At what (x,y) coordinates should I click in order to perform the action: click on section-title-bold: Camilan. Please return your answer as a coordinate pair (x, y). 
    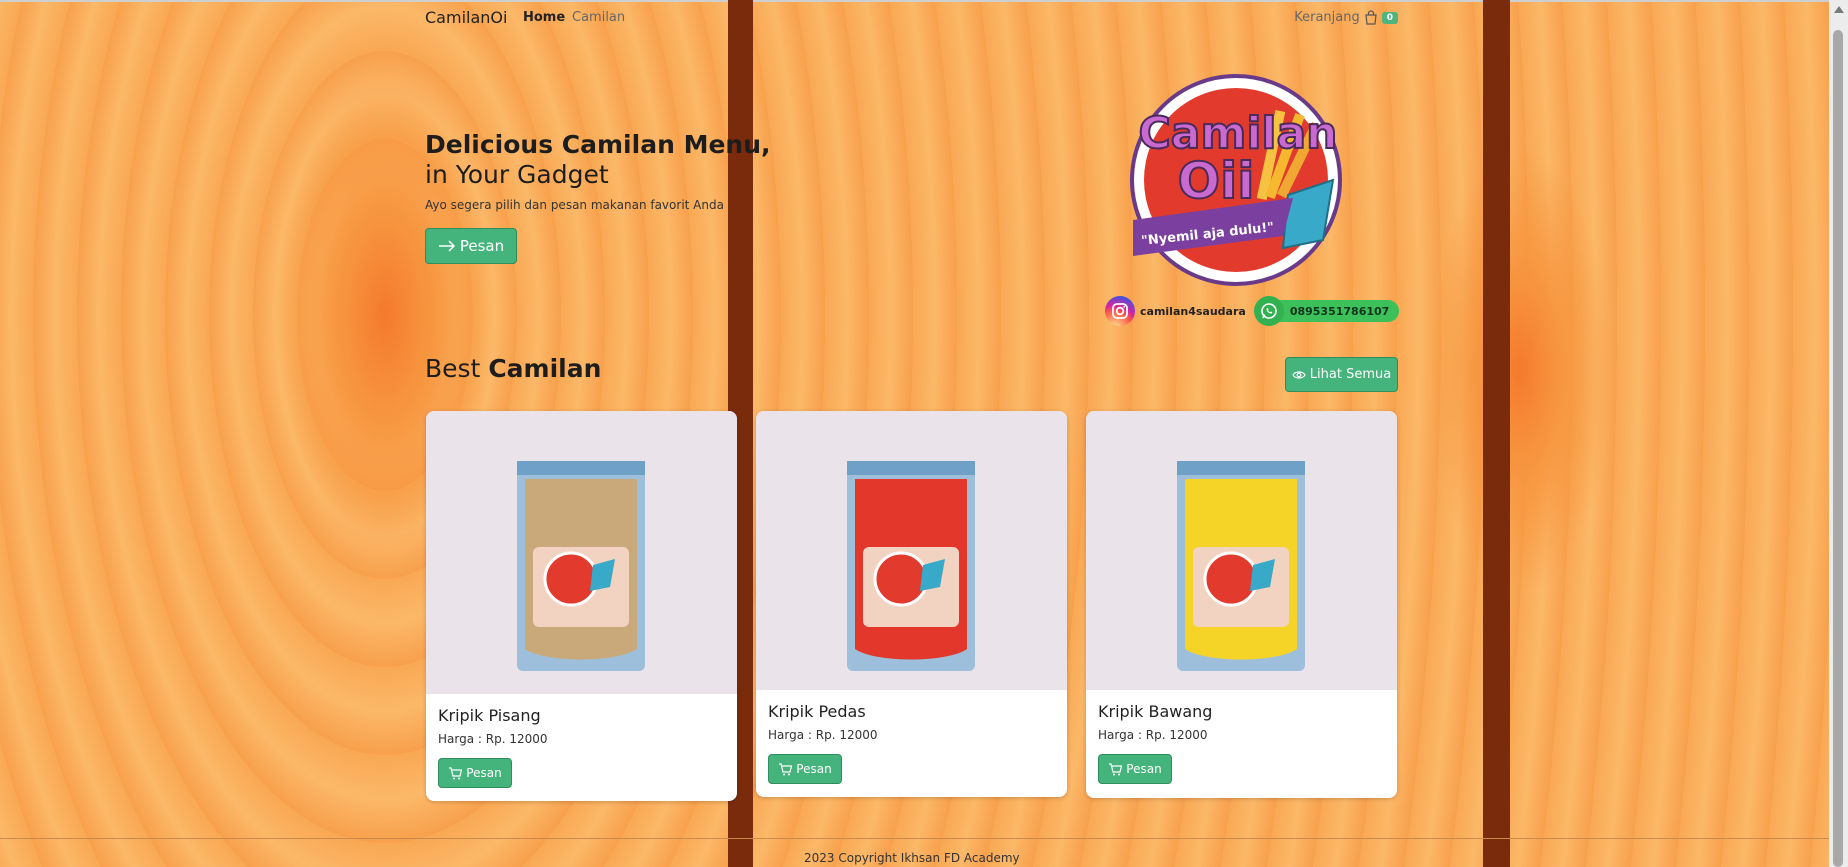
    Looking at the image, I should click on (545, 368).